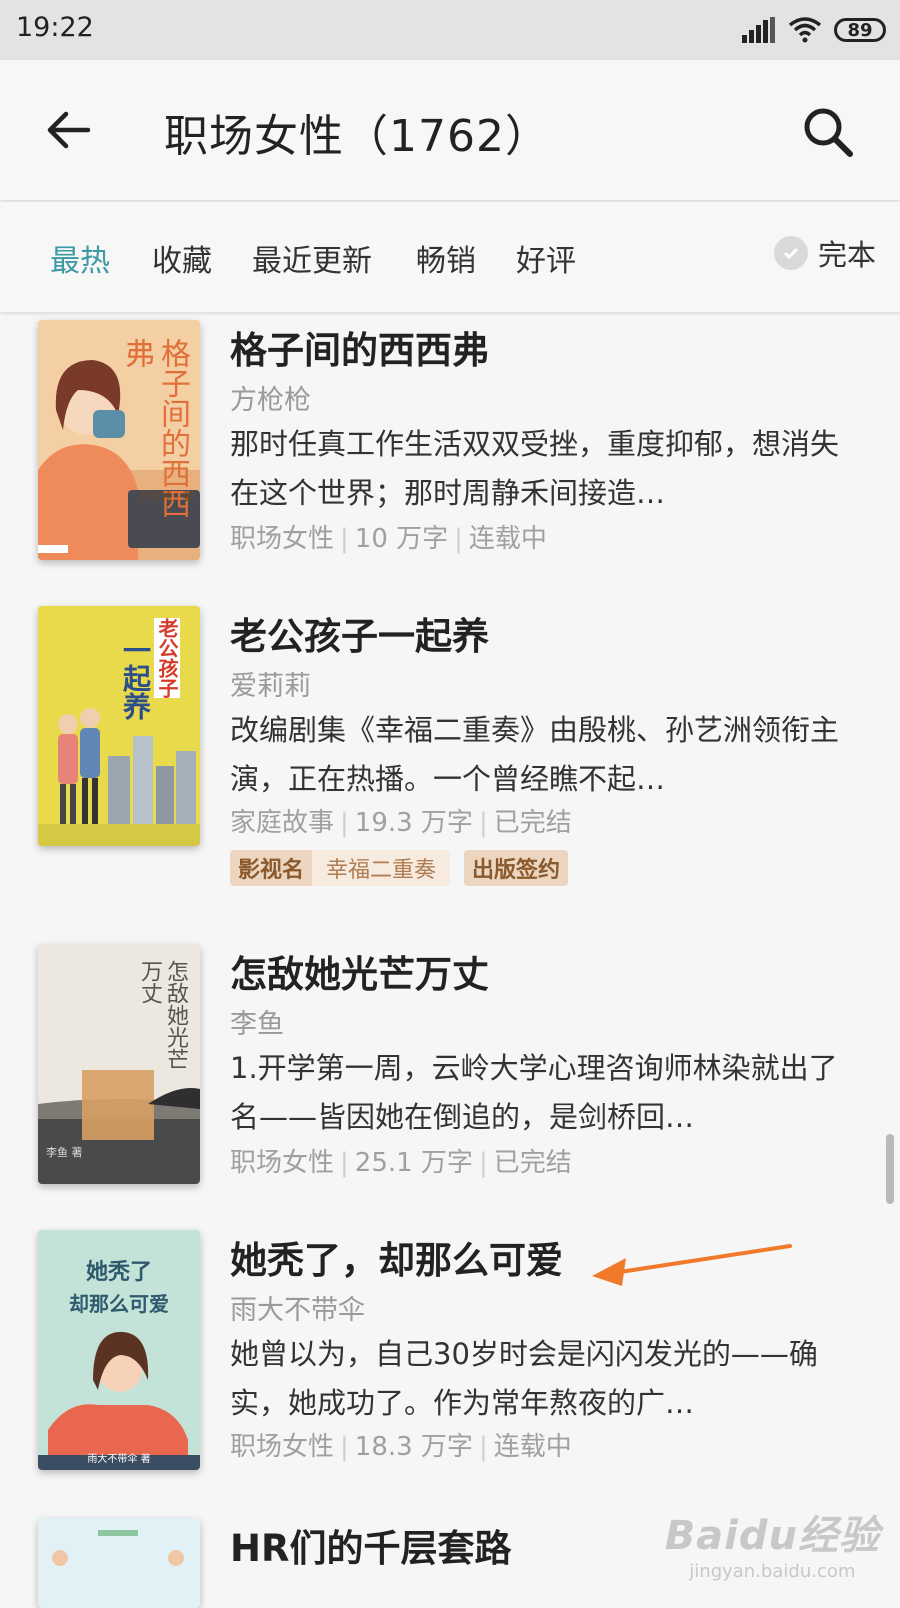 The width and height of the screenshot is (900, 1608). What do you see at coordinates (413, 823) in the screenshot?
I see `book-word-count: 19.3 万字` at bounding box center [413, 823].